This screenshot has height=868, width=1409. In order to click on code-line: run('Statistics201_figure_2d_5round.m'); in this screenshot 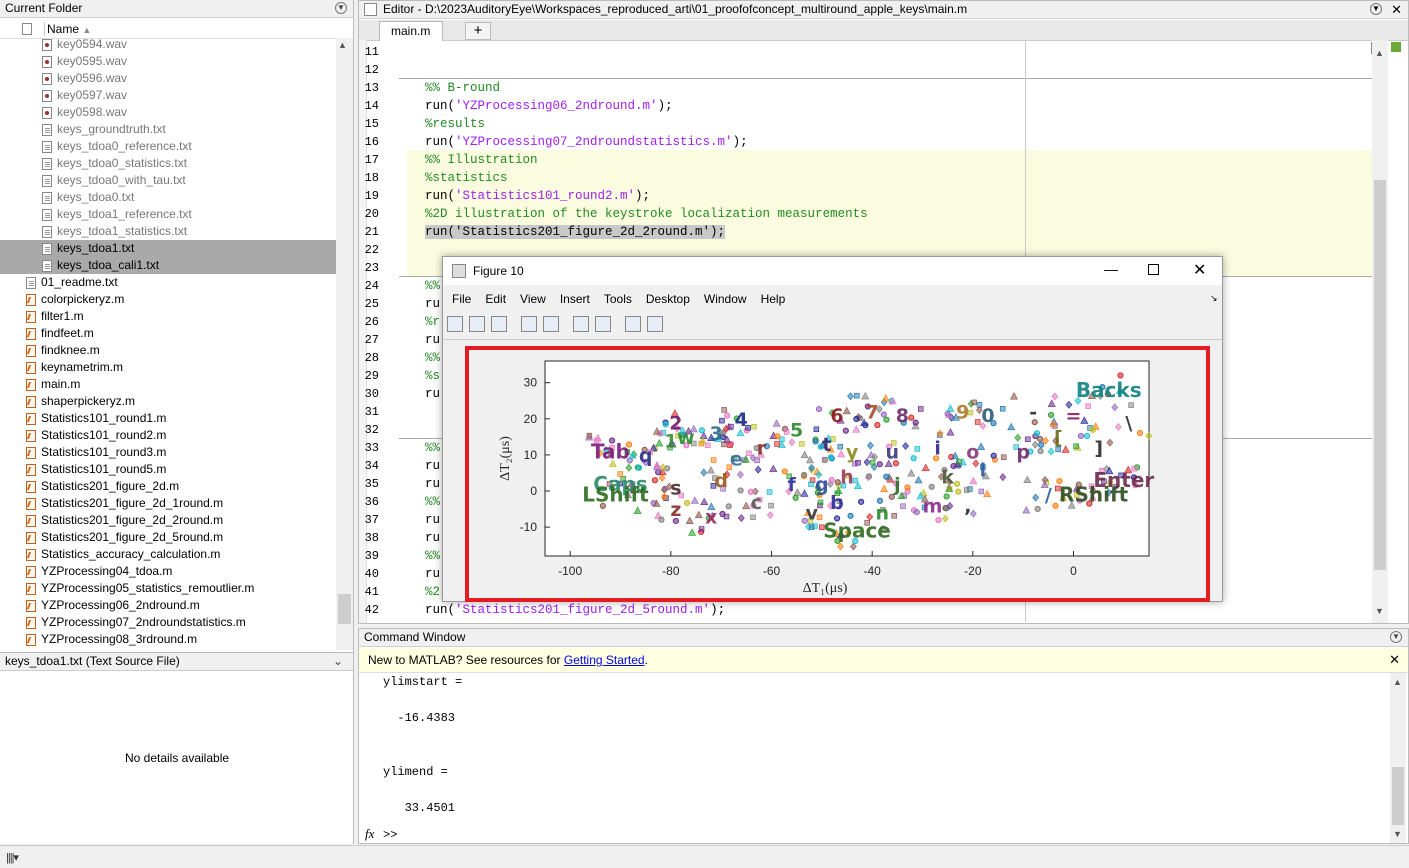, I will do `click(575, 610)`.